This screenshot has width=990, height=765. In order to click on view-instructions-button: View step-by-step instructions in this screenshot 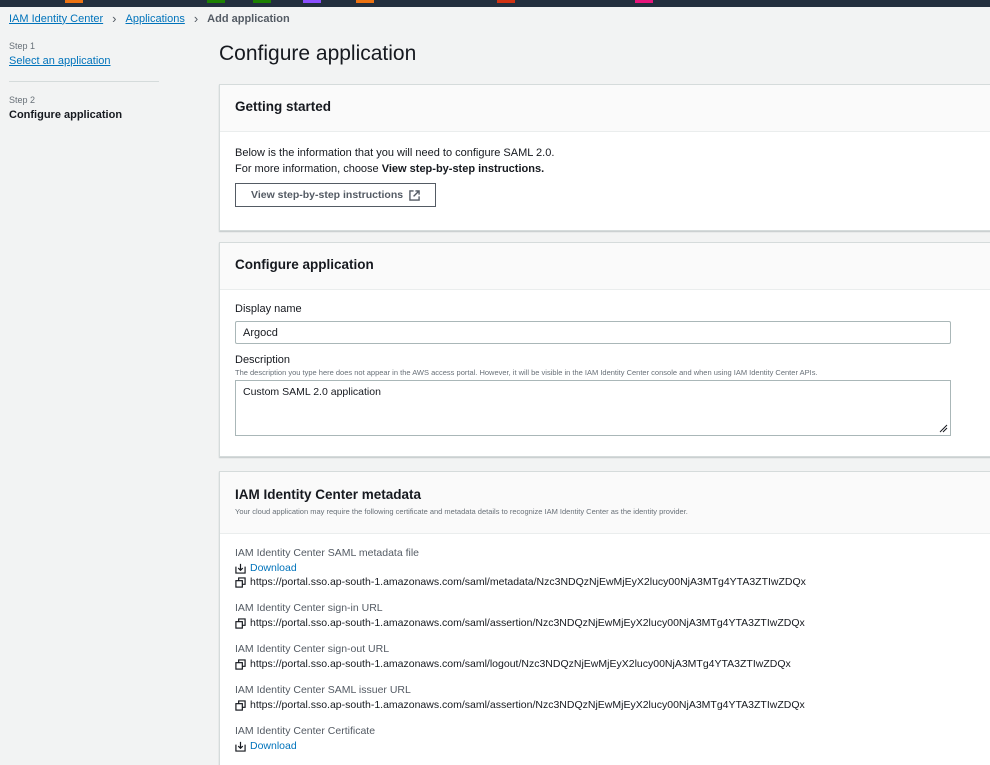, I will do `click(336, 195)`.